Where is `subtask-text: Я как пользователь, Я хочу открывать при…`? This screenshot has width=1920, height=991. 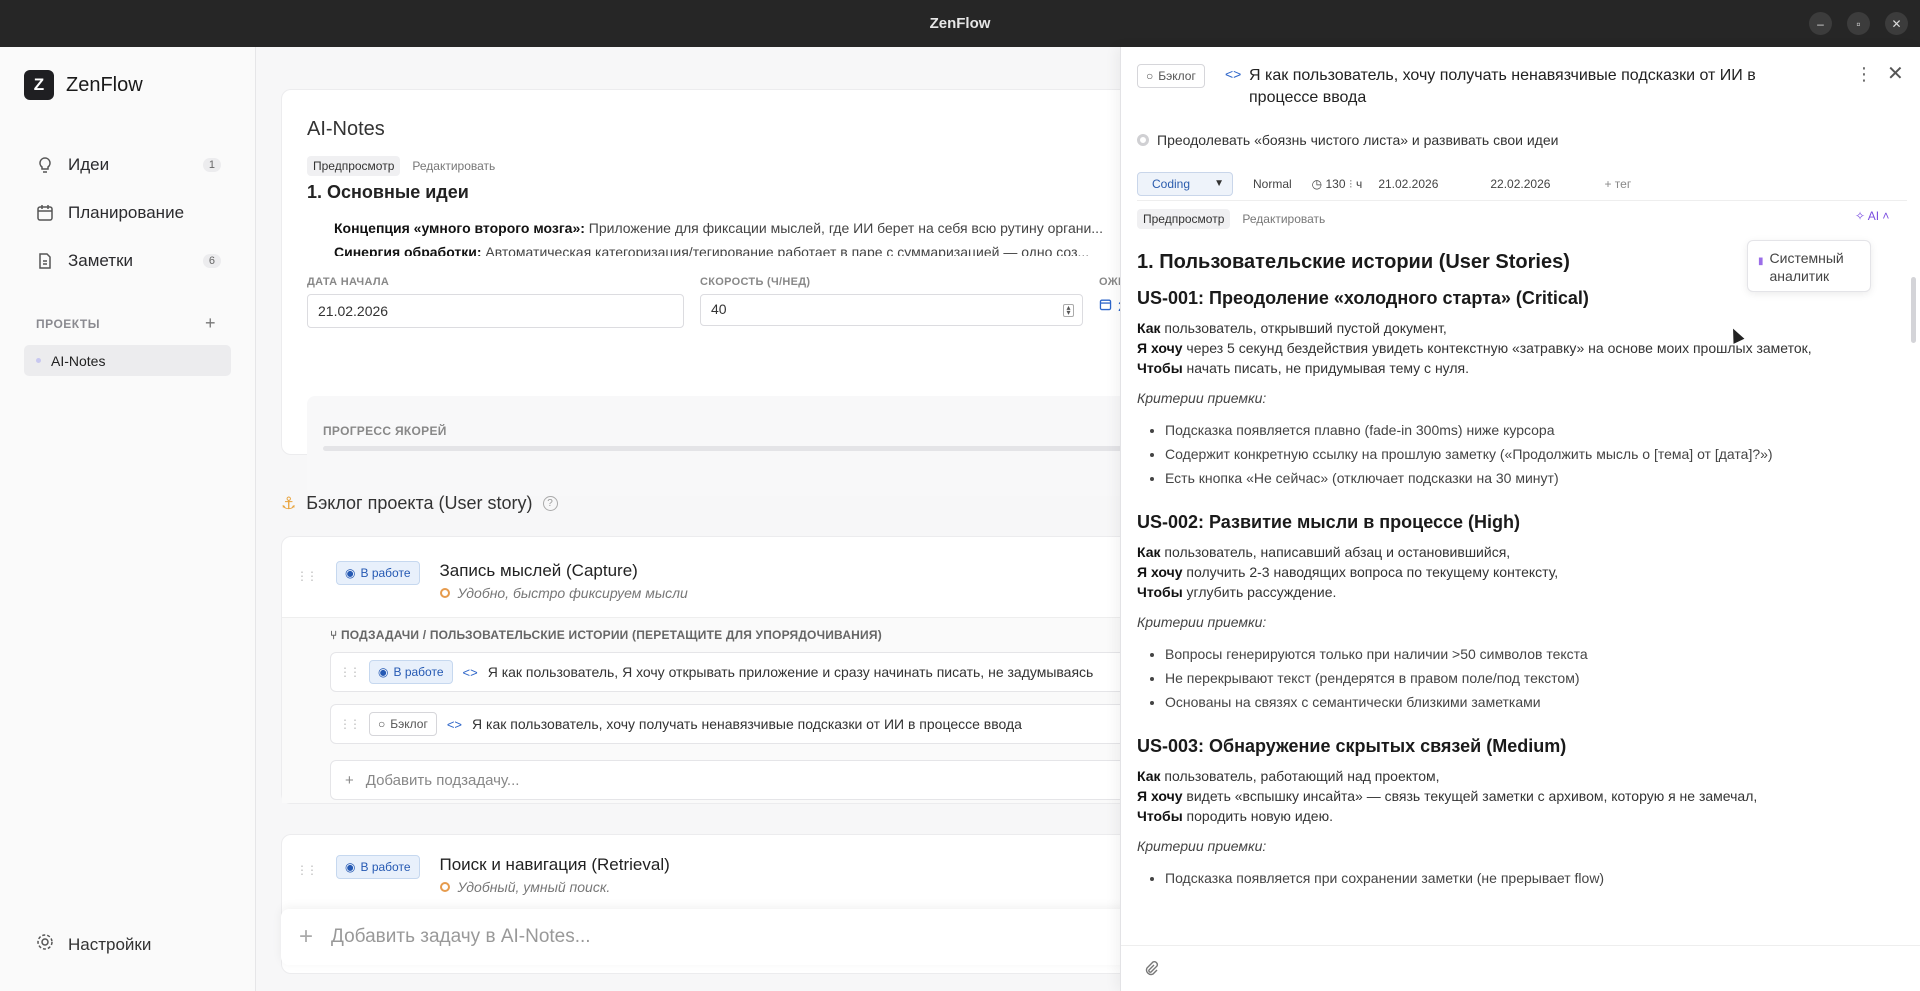
subtask-text: Я как пользователь, Я хочу открывать при… is located at coordinates (790, 672).